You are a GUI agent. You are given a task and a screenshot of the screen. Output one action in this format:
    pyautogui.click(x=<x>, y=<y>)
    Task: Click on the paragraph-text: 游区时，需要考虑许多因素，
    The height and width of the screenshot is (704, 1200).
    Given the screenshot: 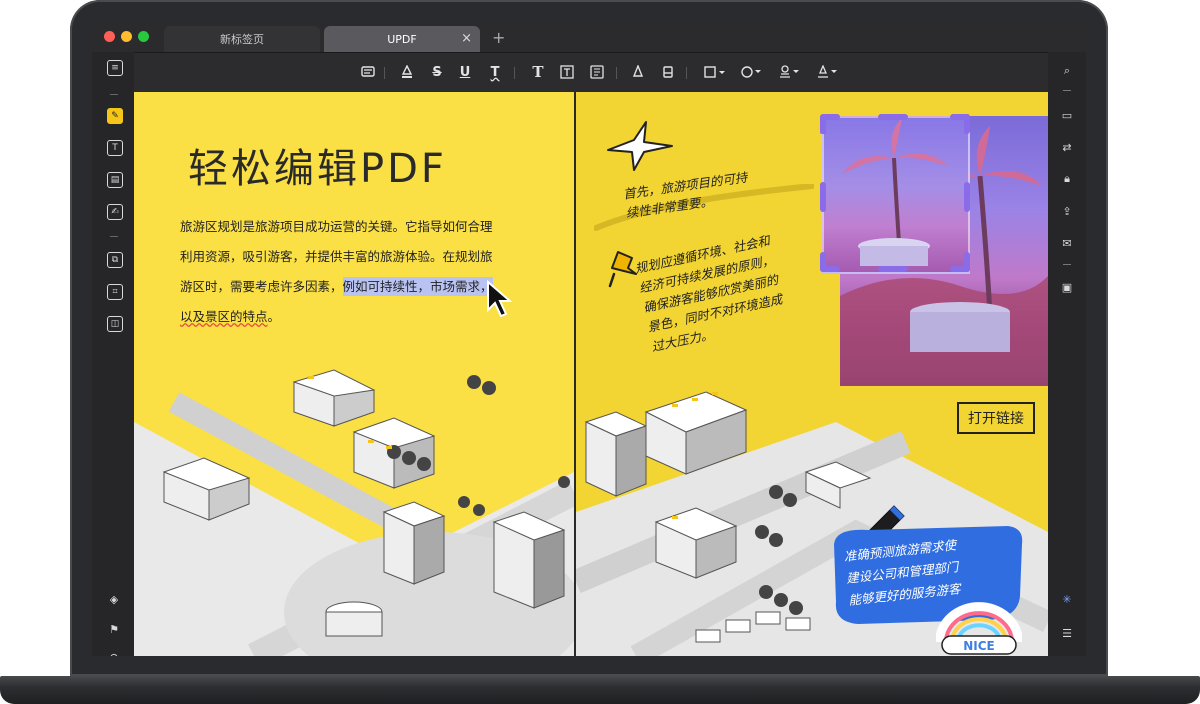 What is the action you would take?
    pyautogui.click(x=261, y=286)
    